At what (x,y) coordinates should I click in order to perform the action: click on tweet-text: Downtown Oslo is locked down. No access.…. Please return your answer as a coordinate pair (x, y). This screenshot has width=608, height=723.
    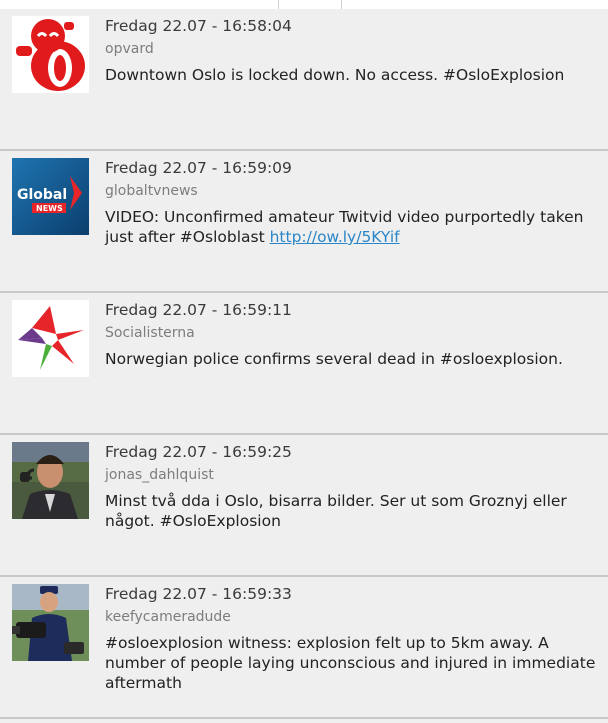
    Looking at the image, I should click on (353, 75).